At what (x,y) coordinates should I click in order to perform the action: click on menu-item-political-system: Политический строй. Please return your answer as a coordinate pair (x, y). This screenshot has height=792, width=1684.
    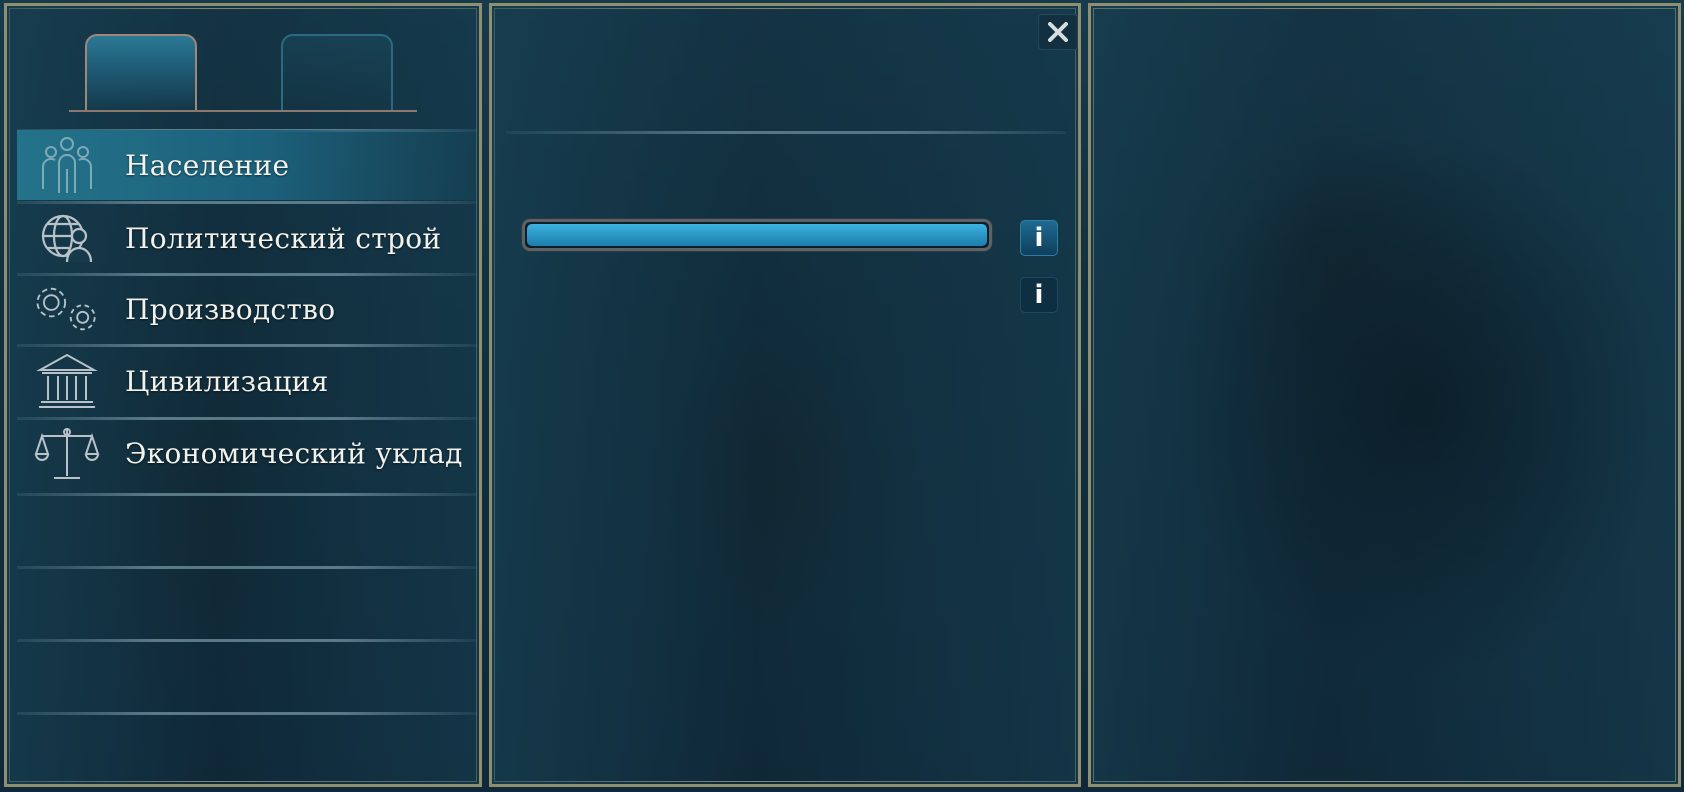
    Looking at the image, I should click on (247, 238).